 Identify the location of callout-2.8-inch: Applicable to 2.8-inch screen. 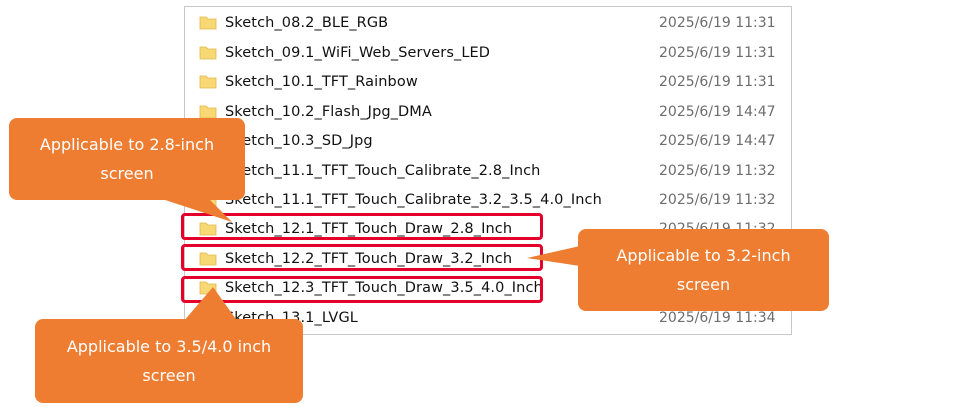
(127, 159).